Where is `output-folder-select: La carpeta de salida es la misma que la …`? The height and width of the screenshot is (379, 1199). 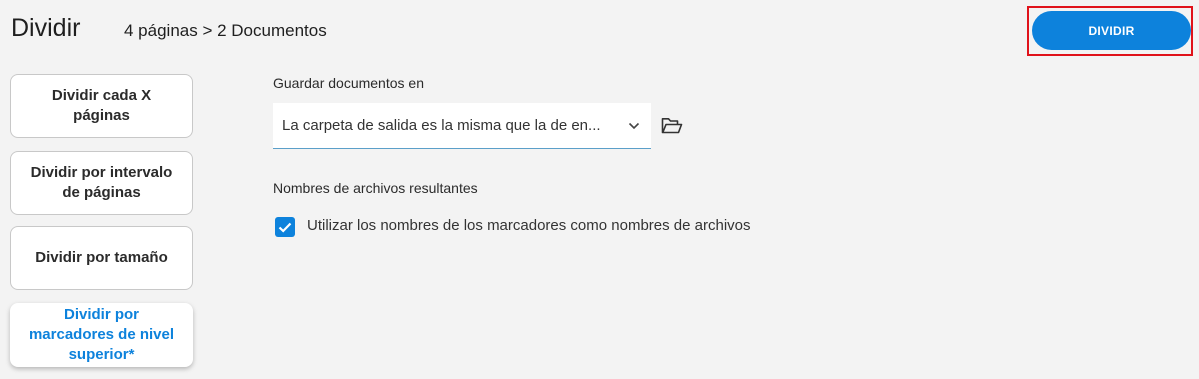
output-folder-select: La carpeta de salida es la misma que la … is located at coordinates (462, 126).